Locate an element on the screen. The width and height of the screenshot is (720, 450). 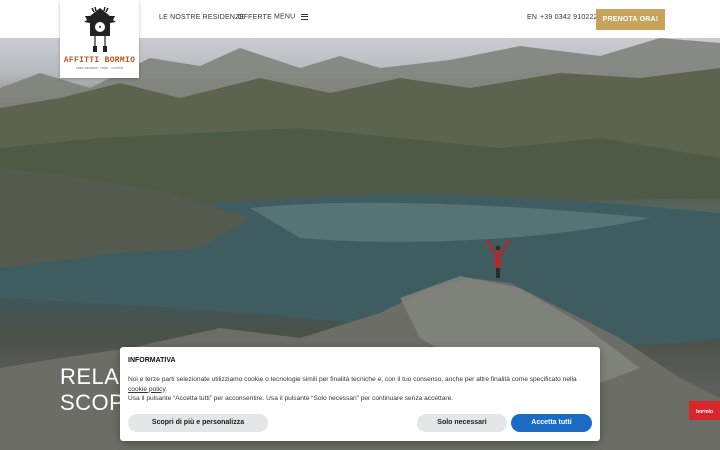
cuckoo-clock-icon is located at coordinates (100, 29).